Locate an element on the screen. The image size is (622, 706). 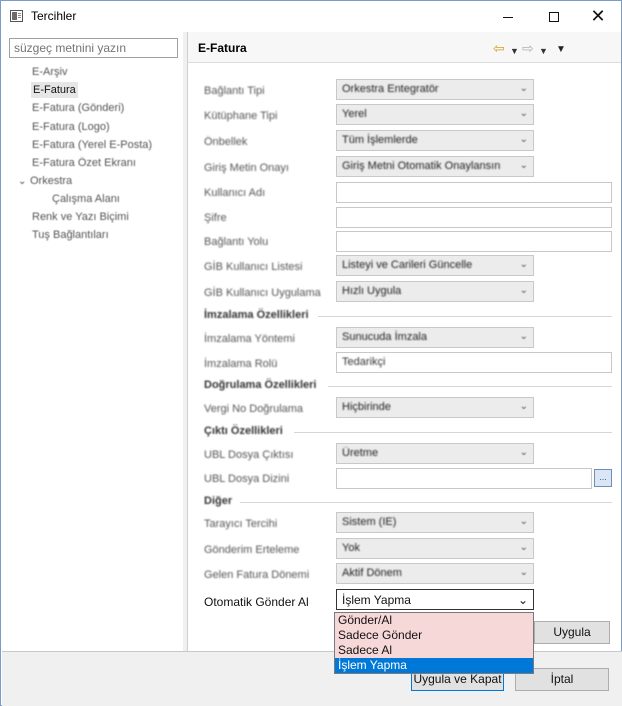
tree-item-e-fatura-logo: E-Fatura (Logo) is located at coordinates (71, 127).